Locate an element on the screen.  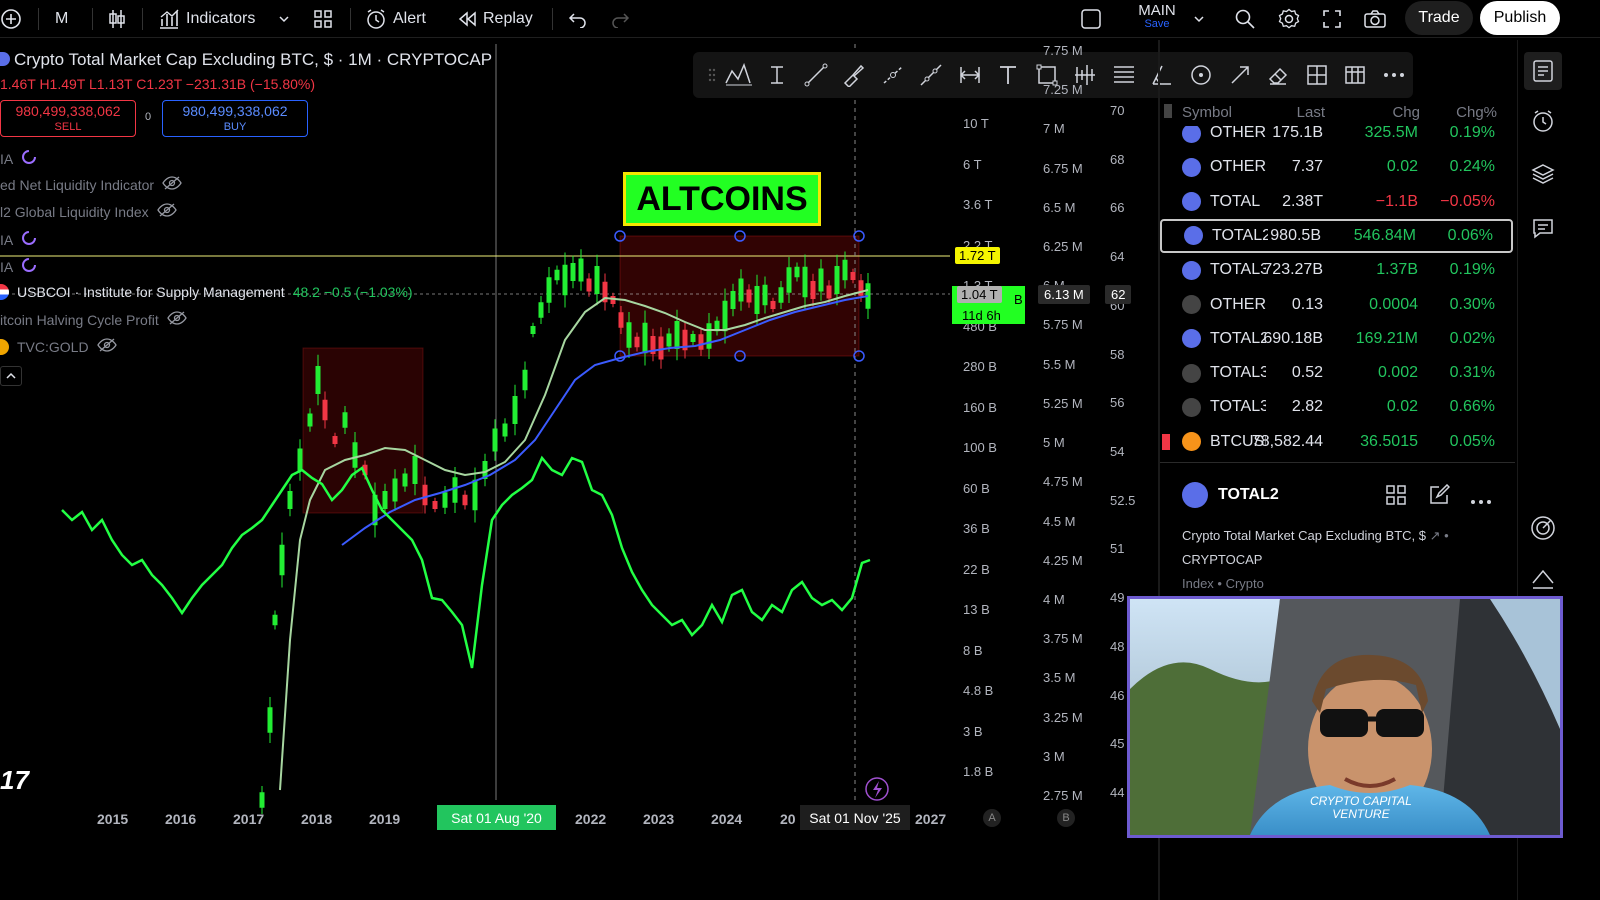
price-tick: 46 is located at coordinates (1117, 695).